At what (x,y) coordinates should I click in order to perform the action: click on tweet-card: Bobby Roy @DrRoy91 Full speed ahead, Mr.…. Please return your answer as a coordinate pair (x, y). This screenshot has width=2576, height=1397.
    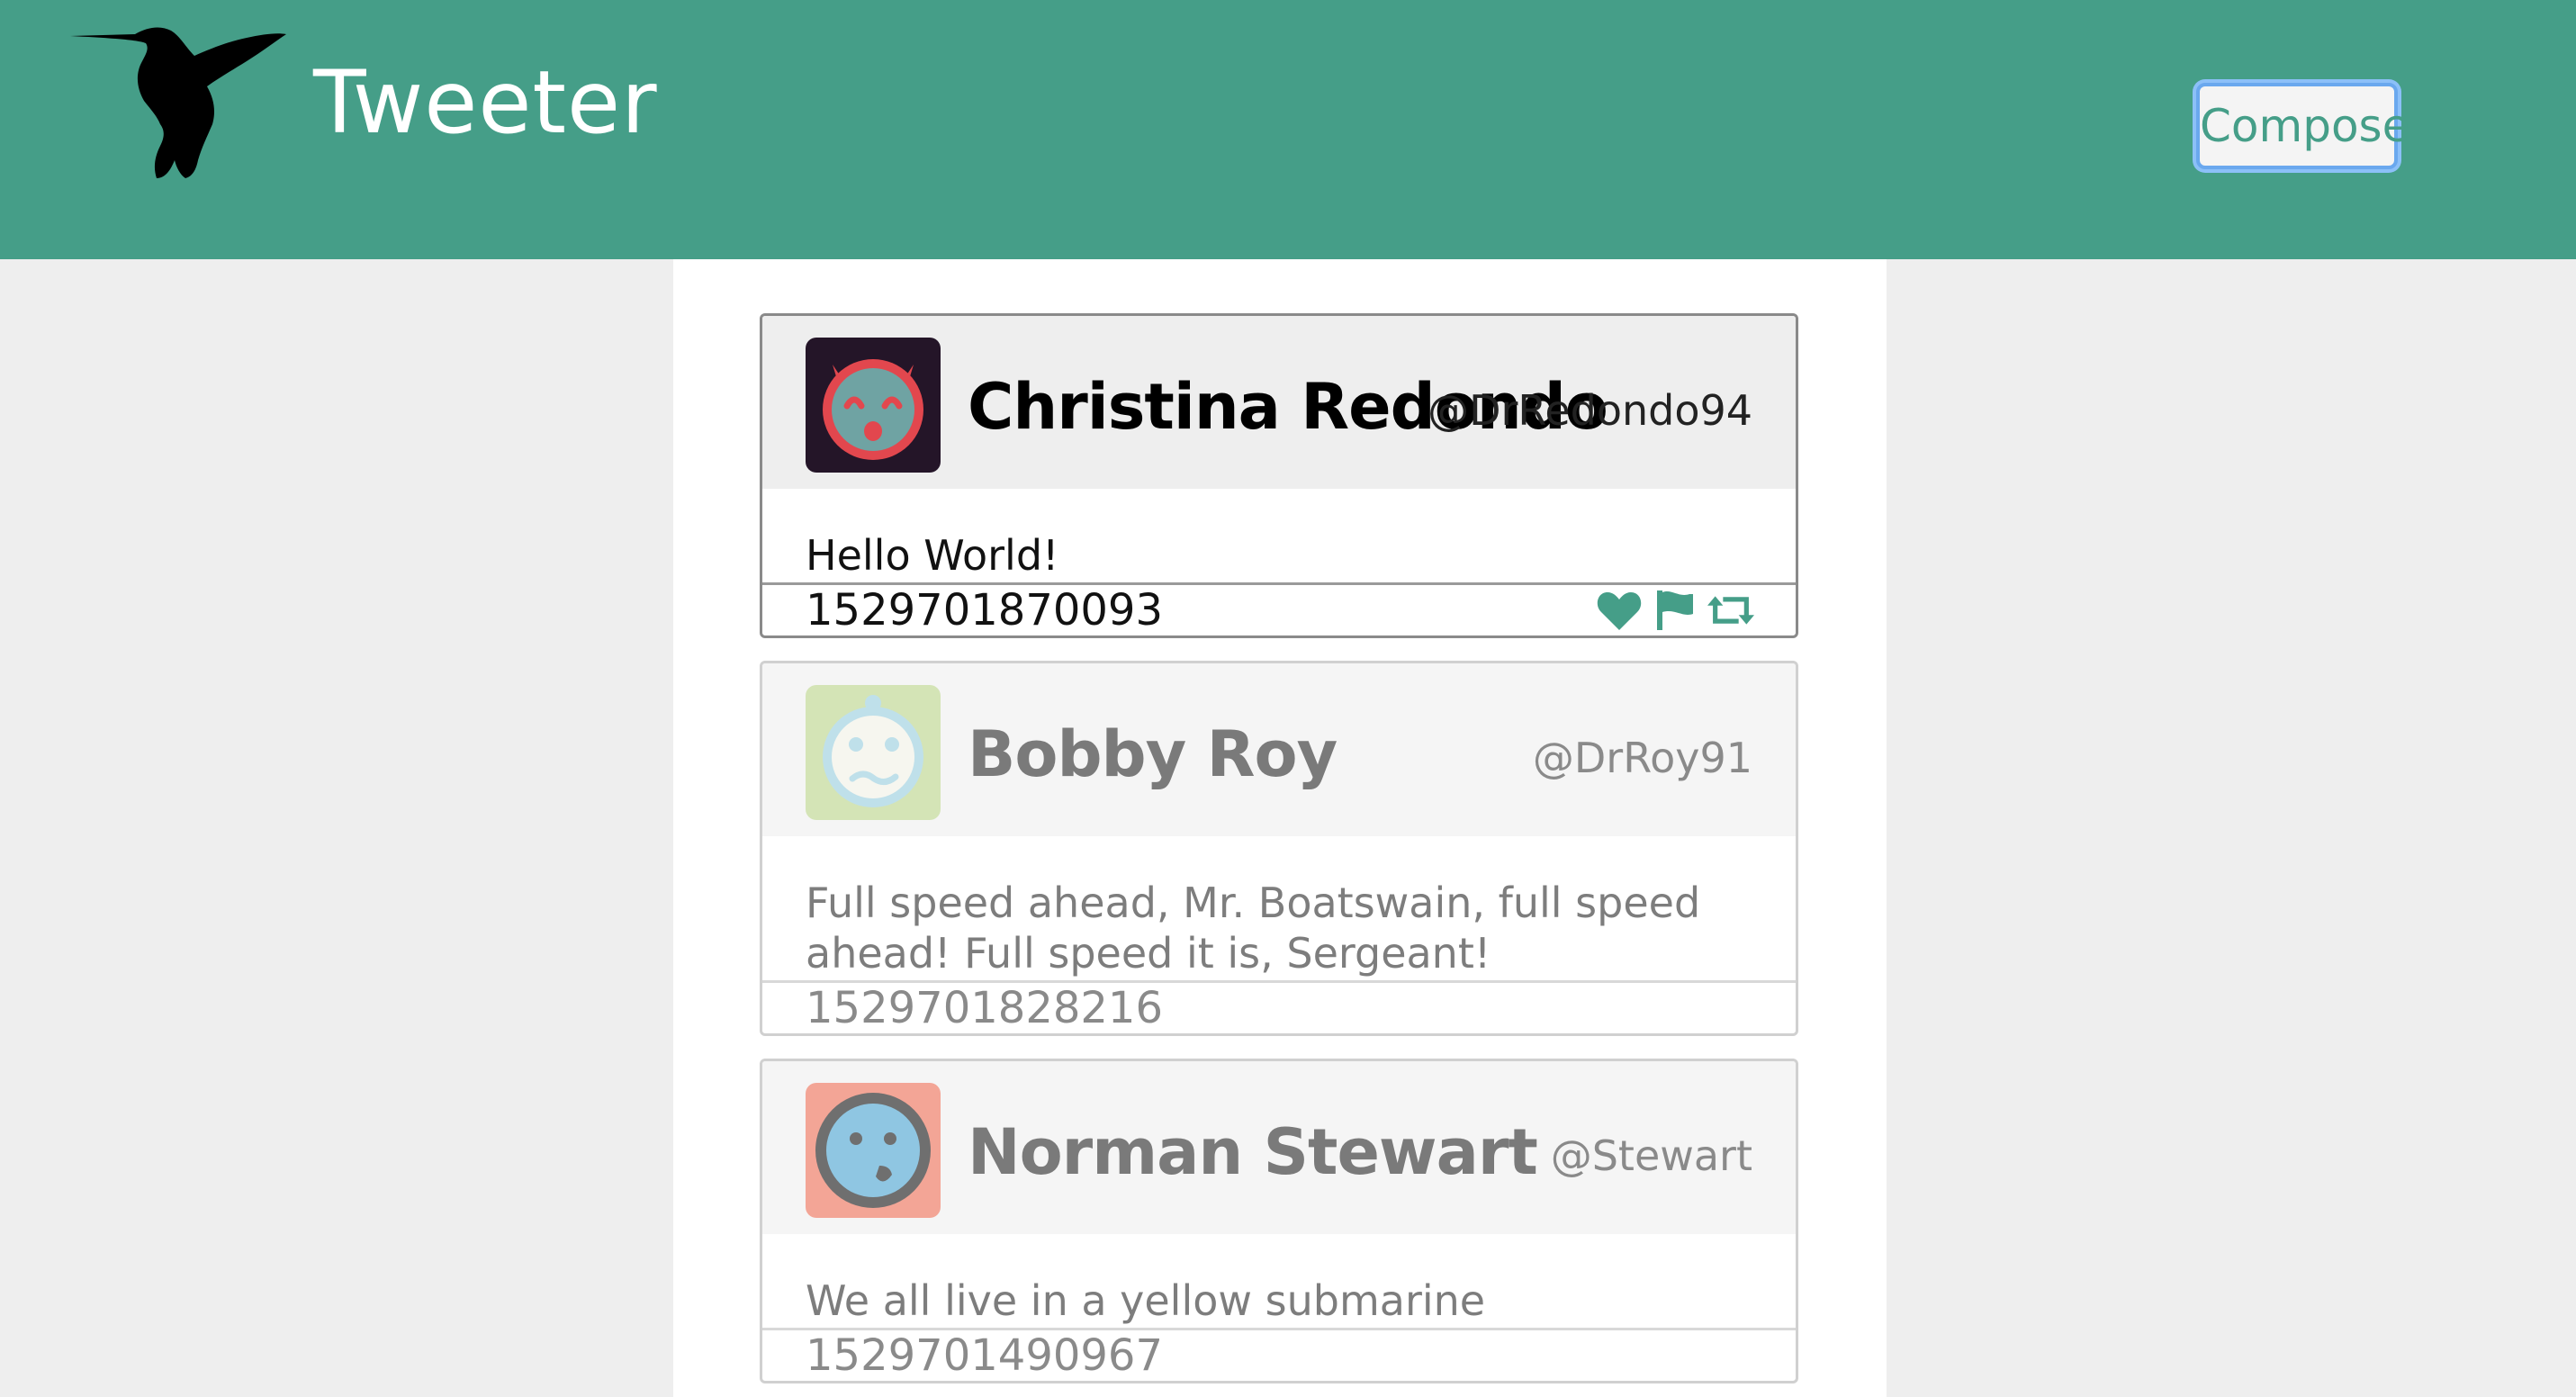
    Looking at the image, I should click on (1279, 848).